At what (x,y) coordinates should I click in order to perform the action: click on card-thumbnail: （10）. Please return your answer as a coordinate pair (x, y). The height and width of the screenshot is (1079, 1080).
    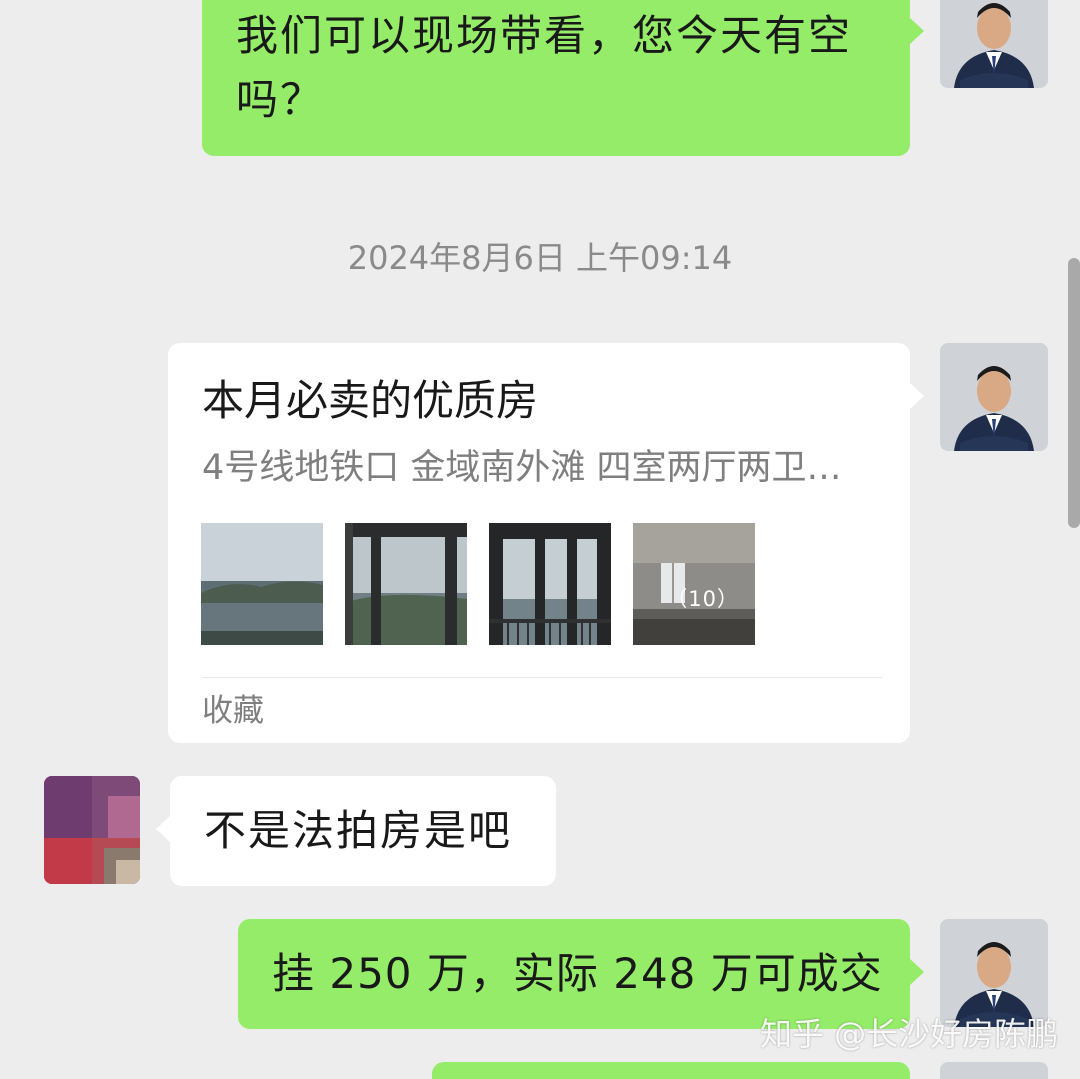
    Looking at the image, I should click on (694, 584).